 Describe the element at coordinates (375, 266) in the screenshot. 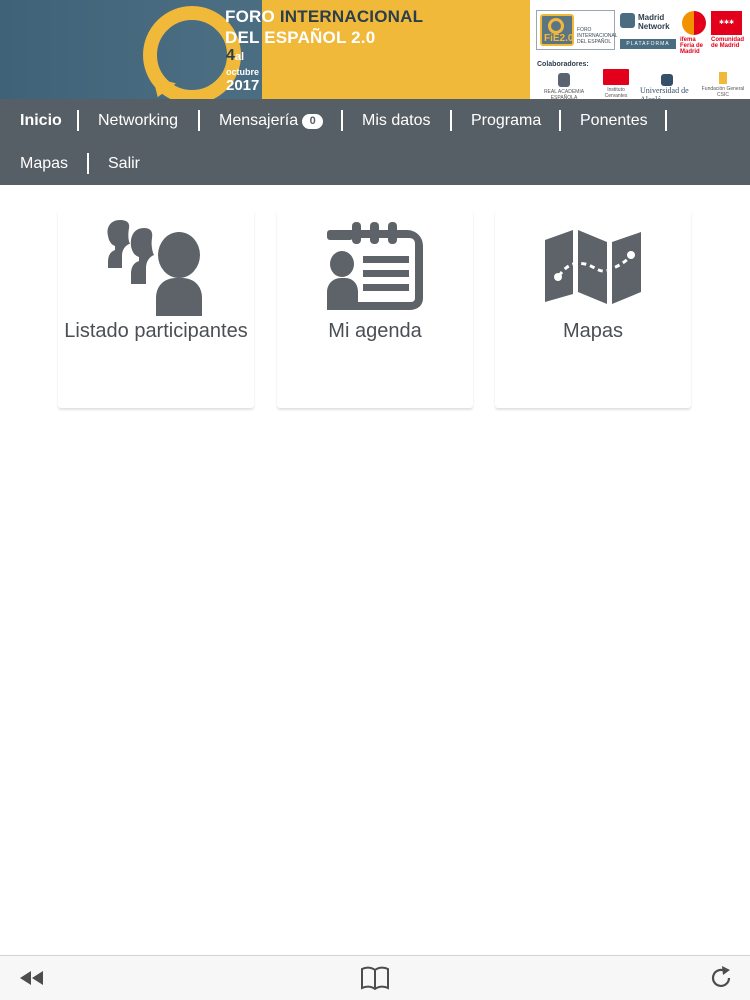

I see `agenda-icon` at that location.